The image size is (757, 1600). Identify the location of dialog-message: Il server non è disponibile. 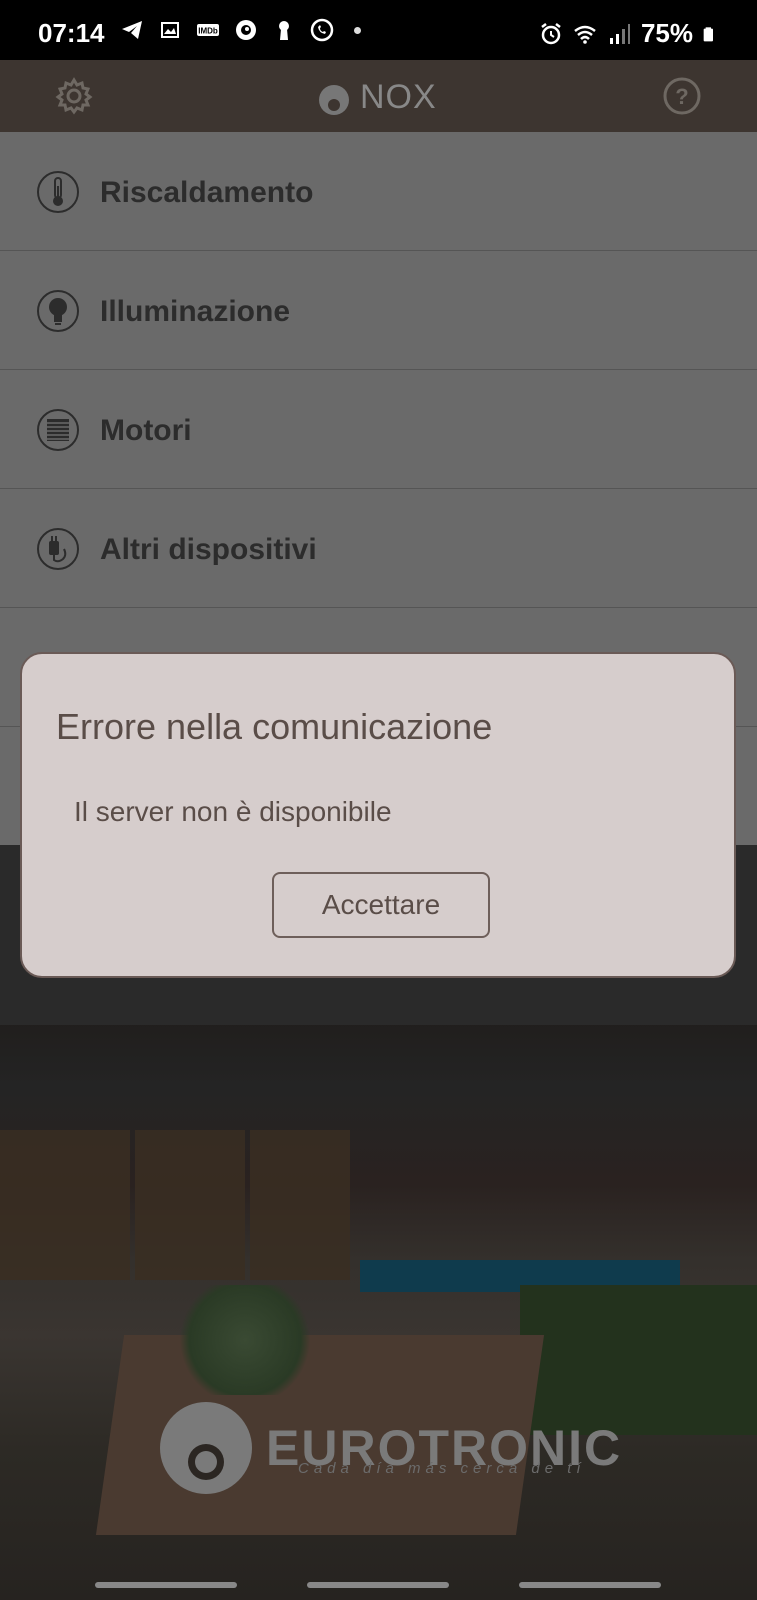
(233, 811).